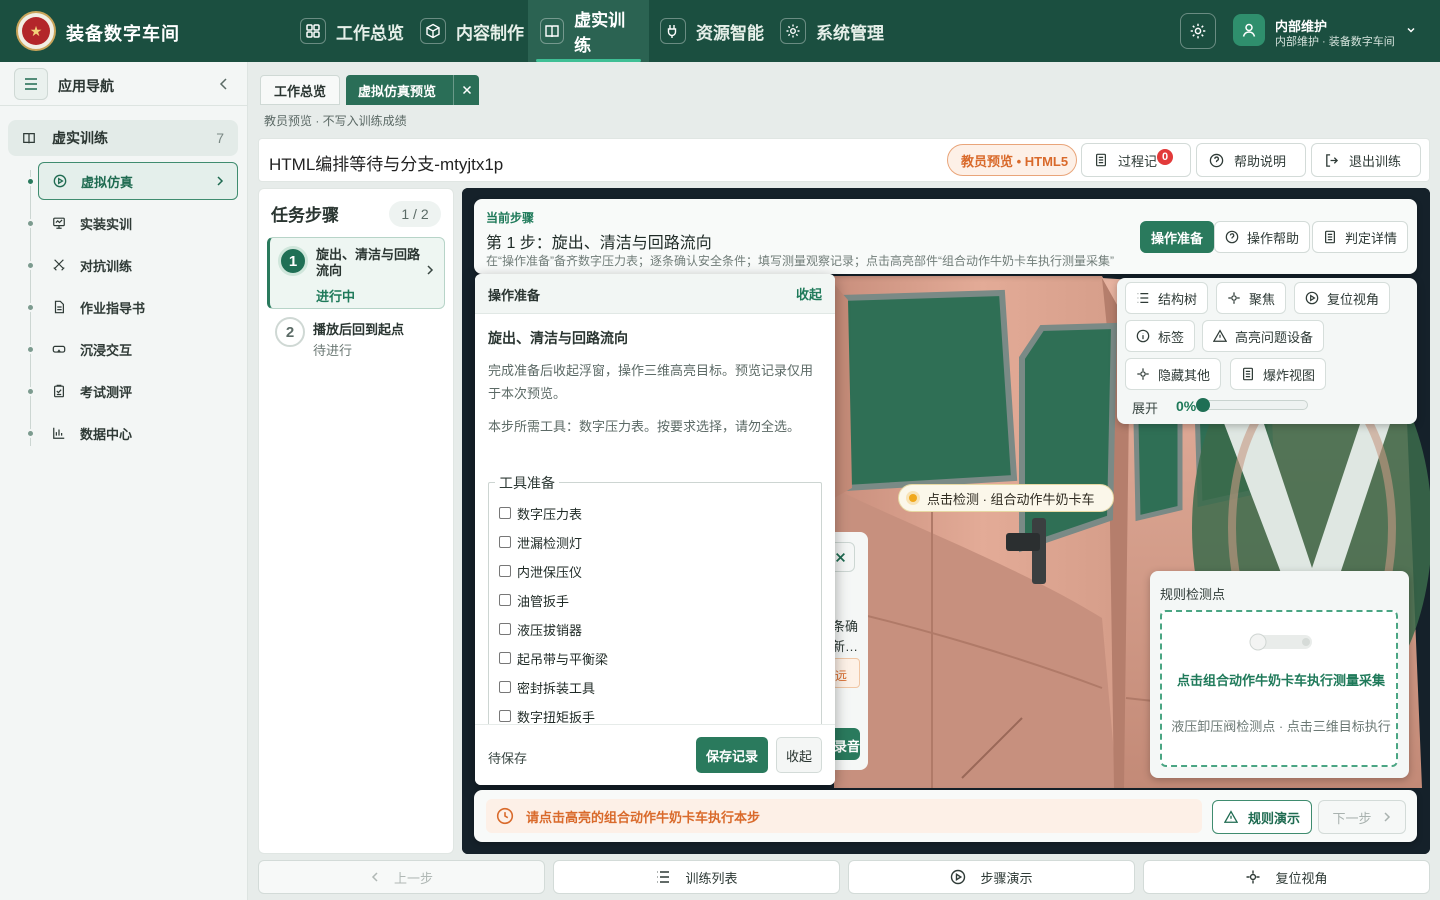 This screenshot has width=1440, height=900. What do you see at coordinates (397, 91) in the screenshot?
I see `page-tab-label: 虚拟仿真预览` at bounding box center [397, 91].